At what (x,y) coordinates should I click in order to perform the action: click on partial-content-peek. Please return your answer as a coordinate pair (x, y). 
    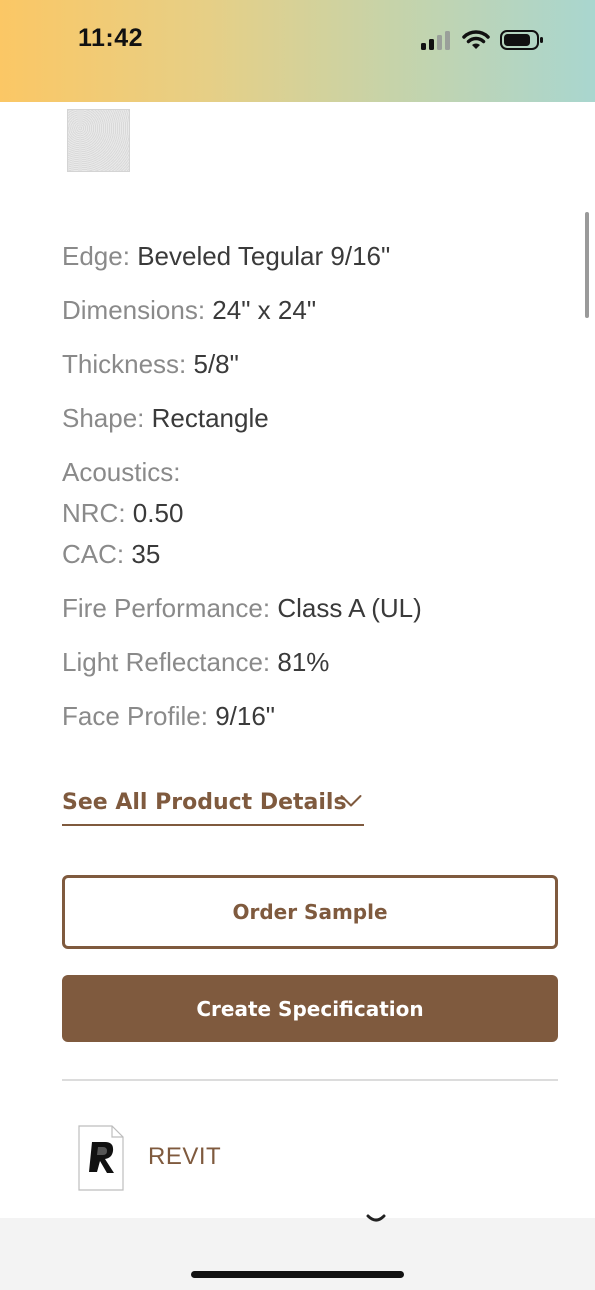
    Looking at the image, I should click on (376, 1218).